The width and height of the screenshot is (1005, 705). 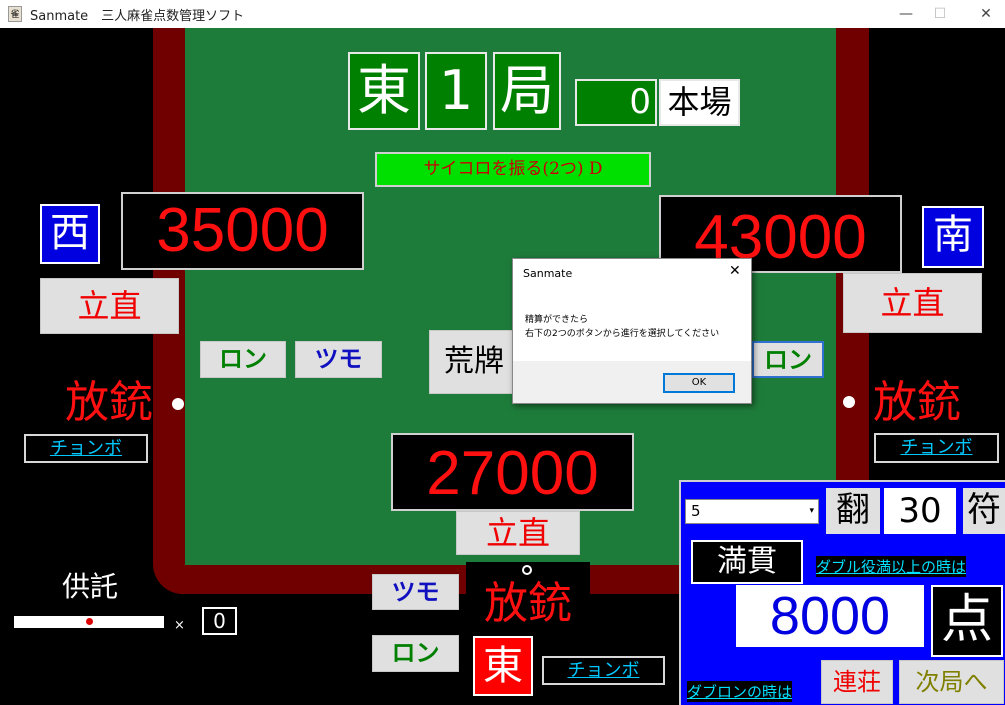 I want to click on west-riichi-button: 立直, so click(x=109, y=306).